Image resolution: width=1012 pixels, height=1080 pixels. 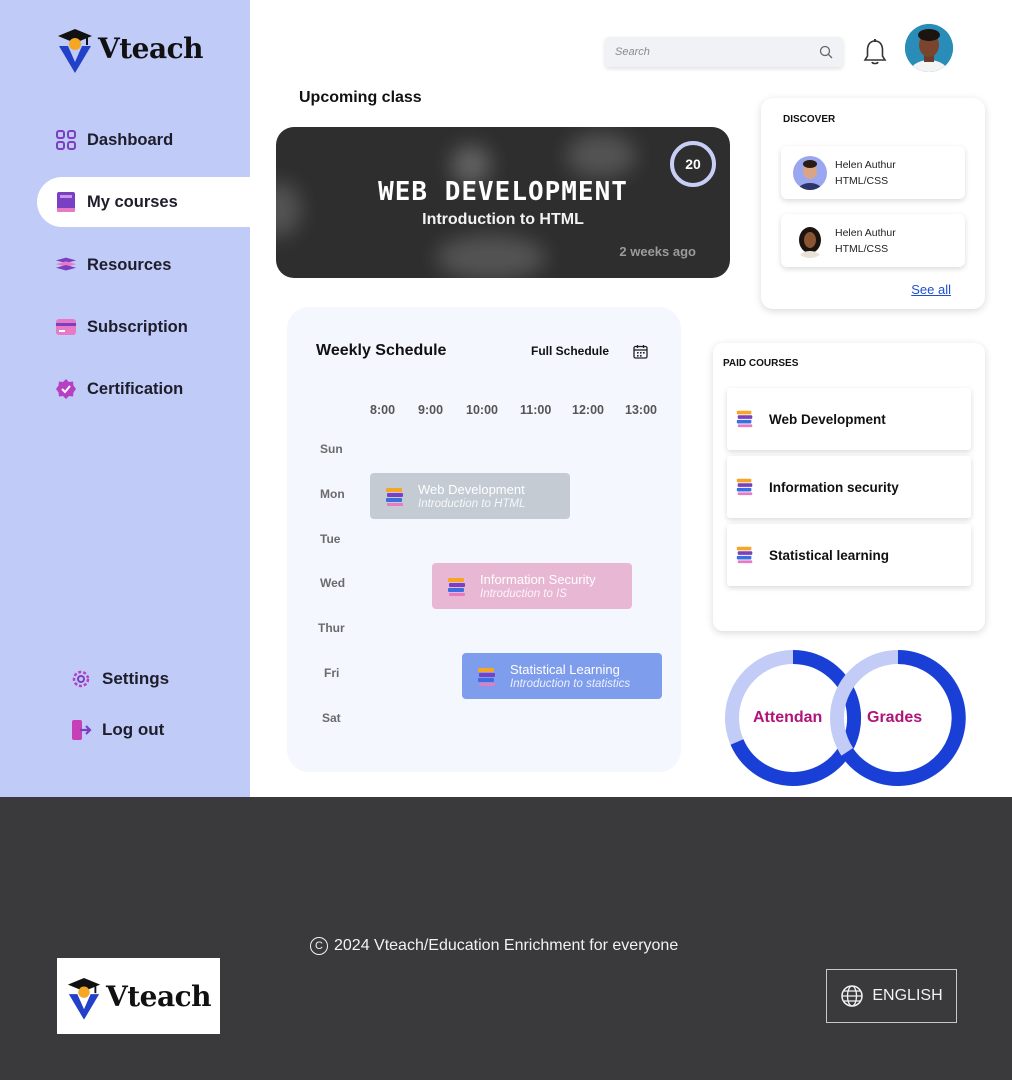 I want to click on sidebar-item-my-courses: My courses, so click(x=143, y=202).